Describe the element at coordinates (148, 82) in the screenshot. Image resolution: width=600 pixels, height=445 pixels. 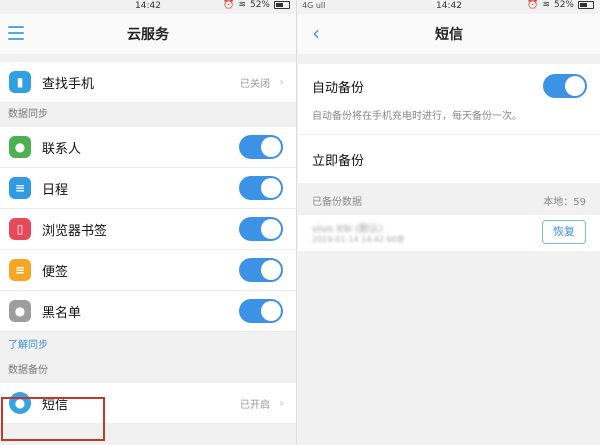
I see `find-phone-row: ▮ 查找手机 已关闭 ›` at that location.